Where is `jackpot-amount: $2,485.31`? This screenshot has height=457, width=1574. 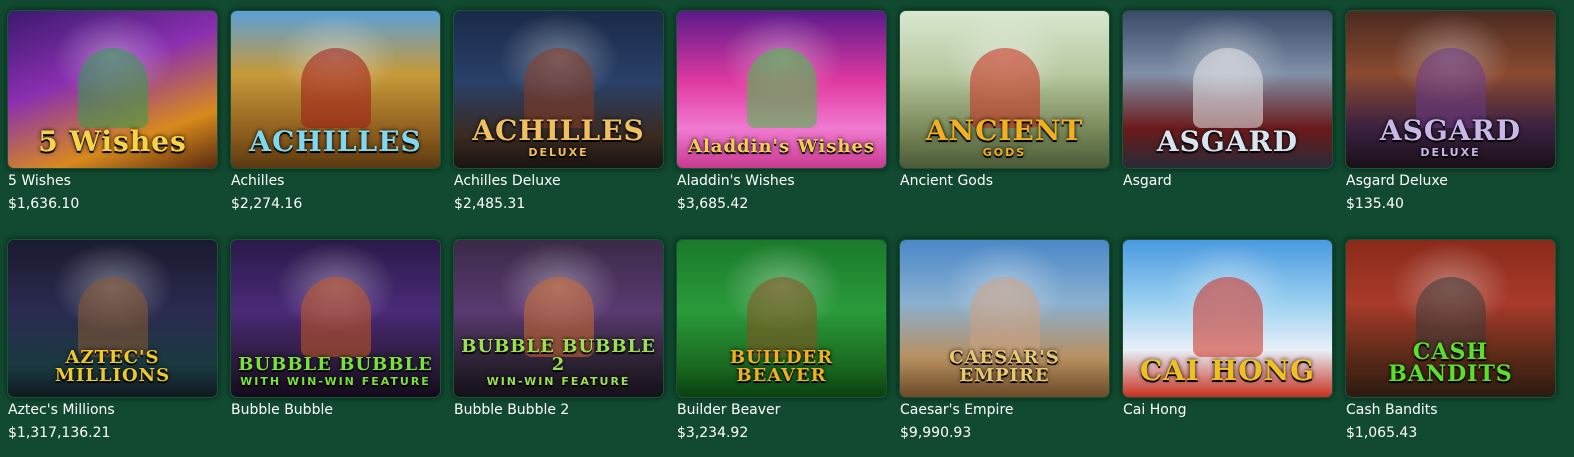
jackpot-amount: $2,485.31 is located at coordinates (490, 204).